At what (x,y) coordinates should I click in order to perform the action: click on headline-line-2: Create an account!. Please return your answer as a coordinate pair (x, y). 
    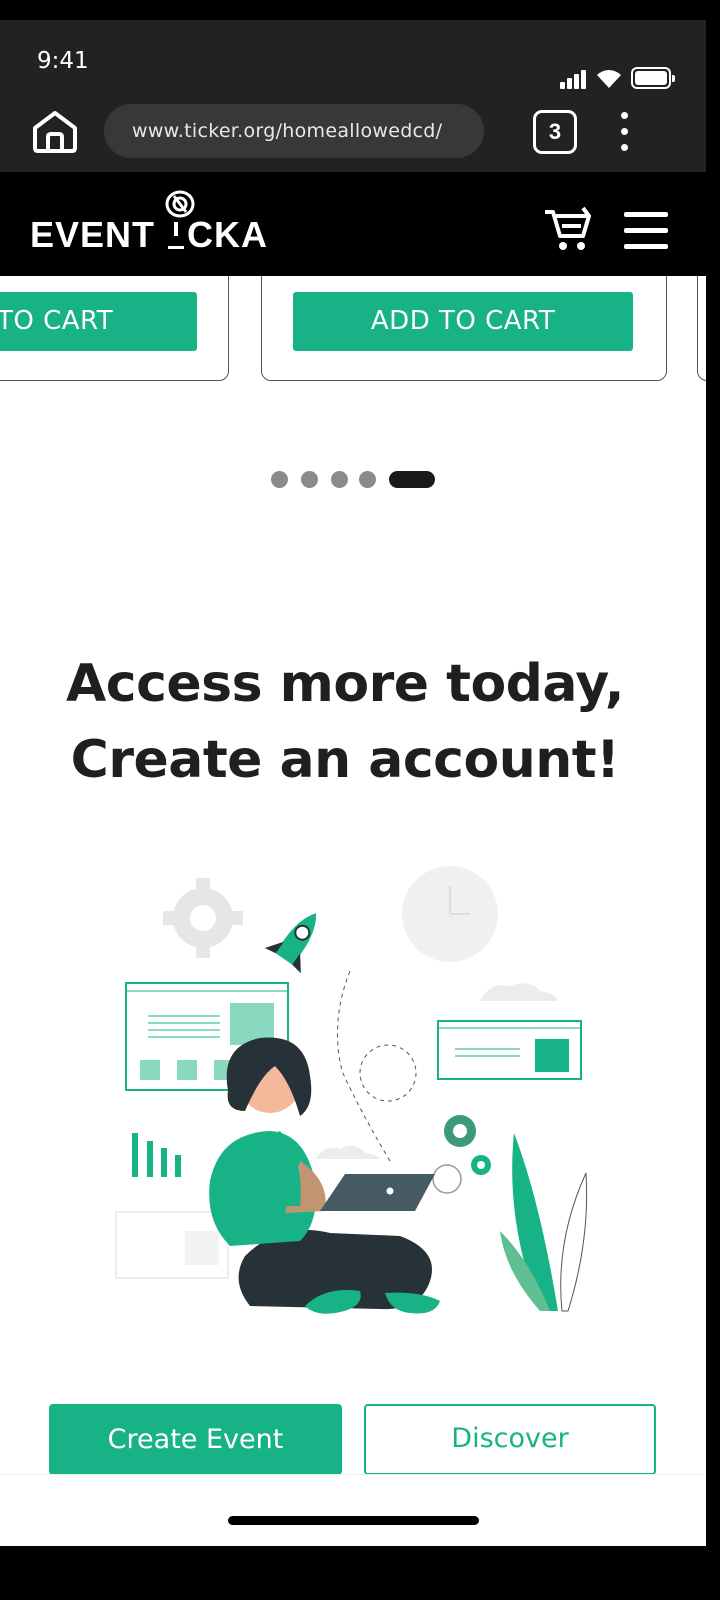
    Looking at the image, I should click on (345, 760).